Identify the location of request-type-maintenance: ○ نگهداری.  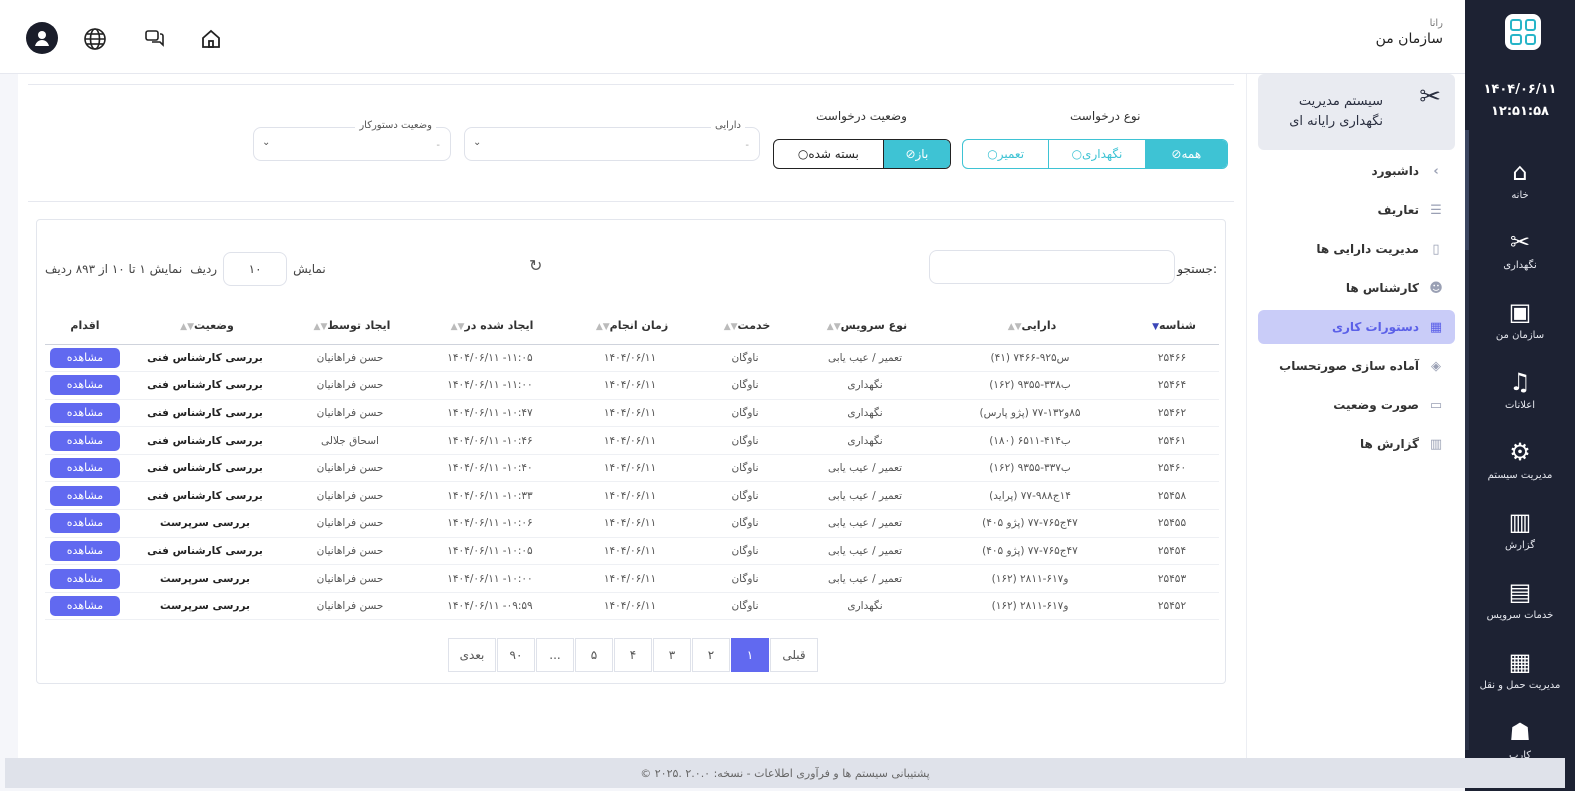
(1096, 154).